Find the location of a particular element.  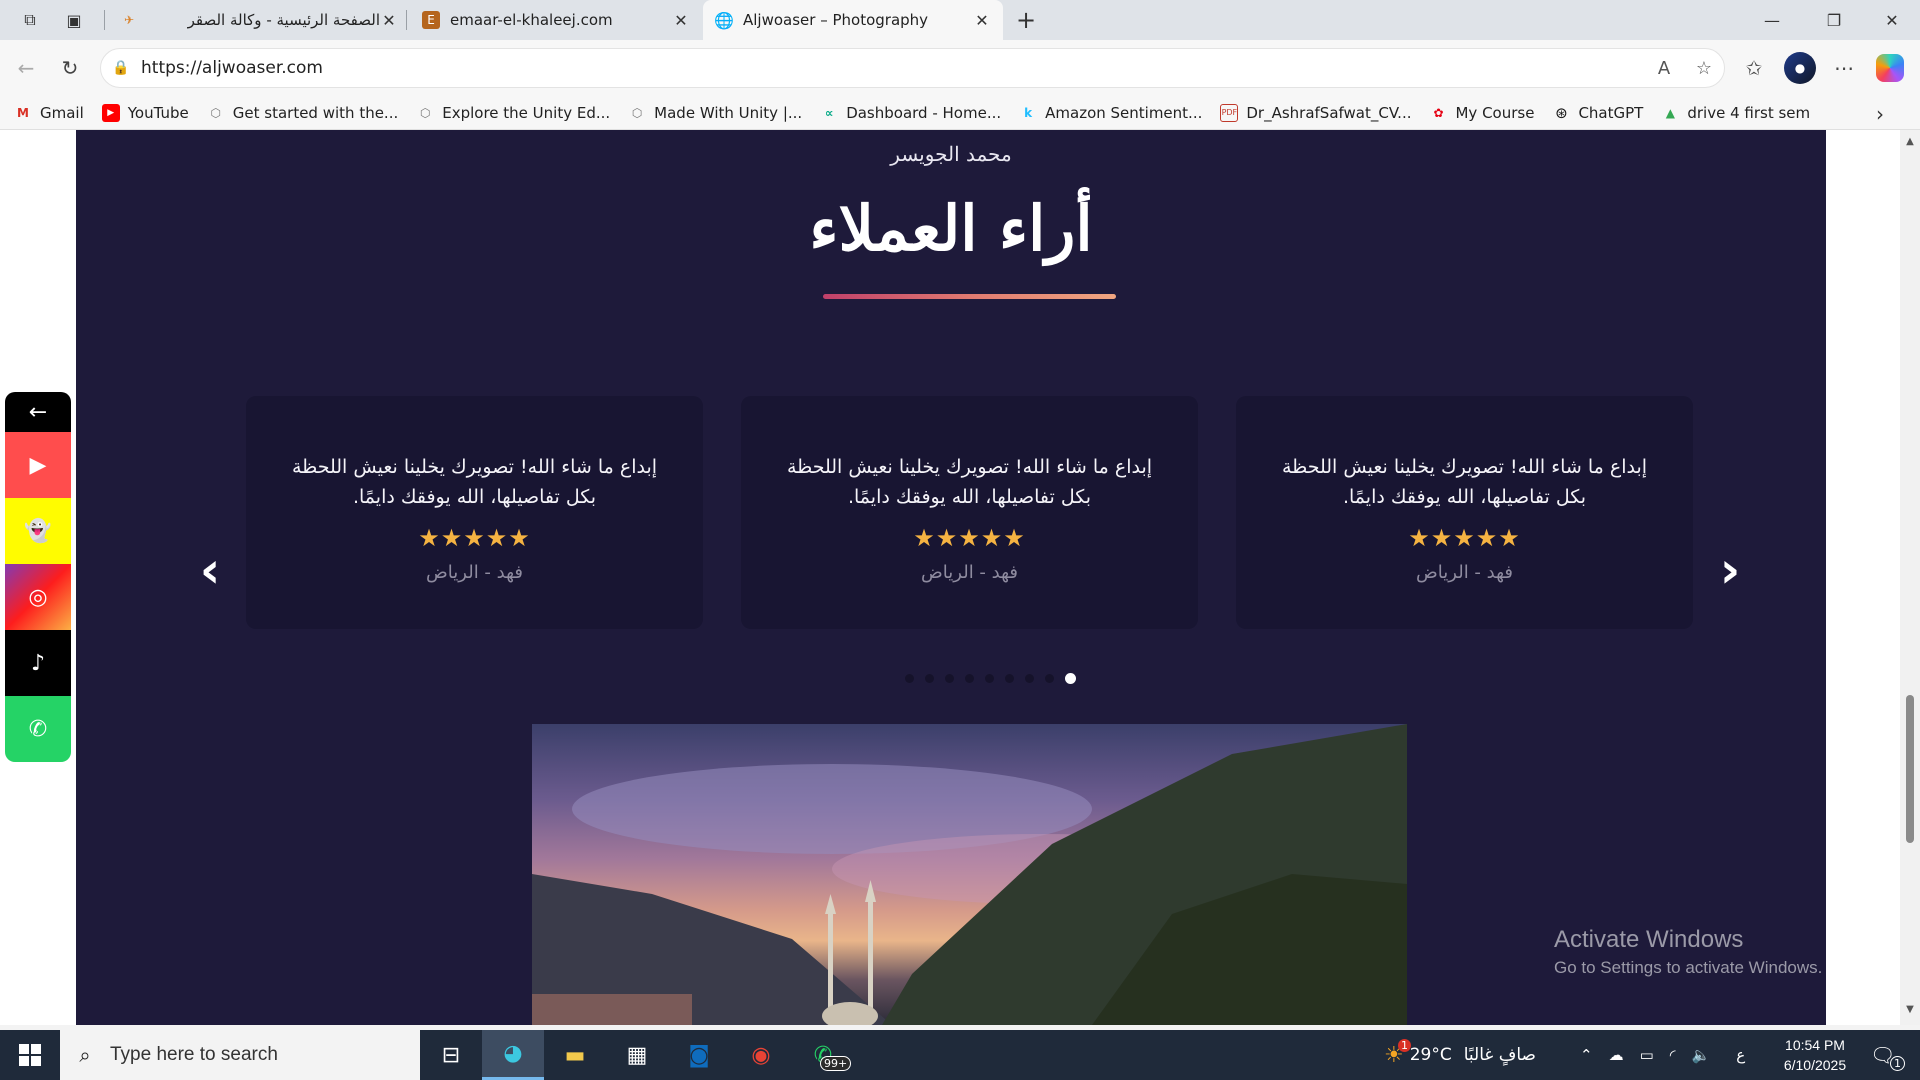

weather-description: صافٍ غالبًا is located at coordinates (1499, 1055).